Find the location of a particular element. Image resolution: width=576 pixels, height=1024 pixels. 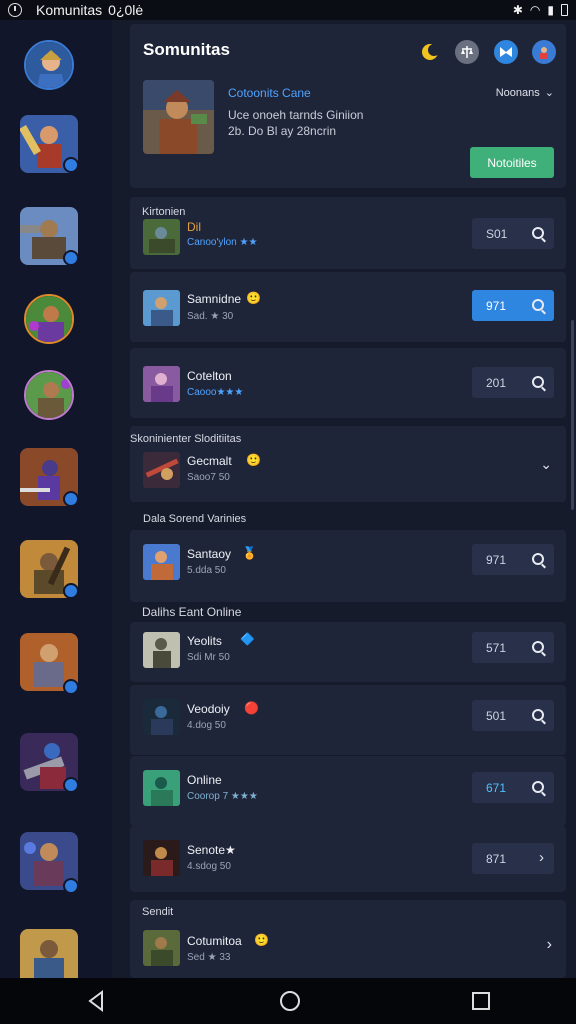

bluetooth-icon: ✱ is located at coordinates (517, 10).